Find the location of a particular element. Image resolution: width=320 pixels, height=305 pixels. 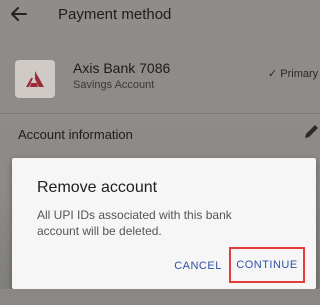

top-app-bar: Payment method is located at coordinates (160, 17).